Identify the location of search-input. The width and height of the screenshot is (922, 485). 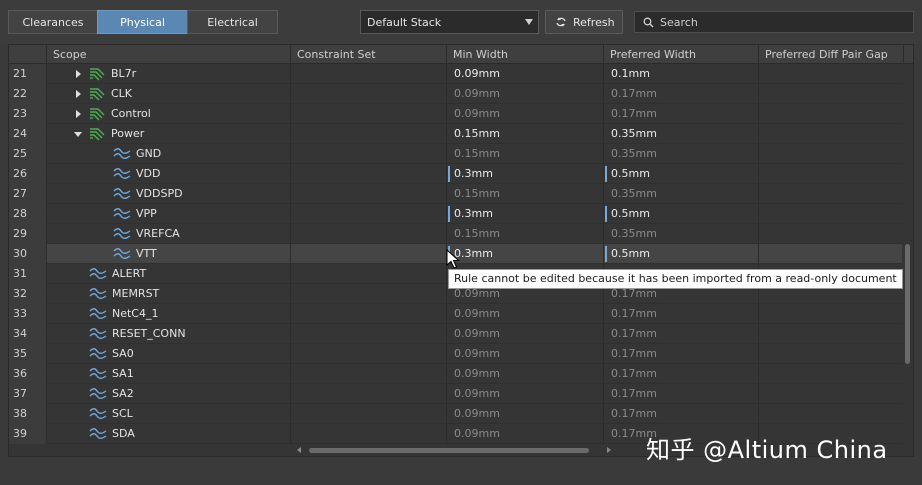
(780, 22).